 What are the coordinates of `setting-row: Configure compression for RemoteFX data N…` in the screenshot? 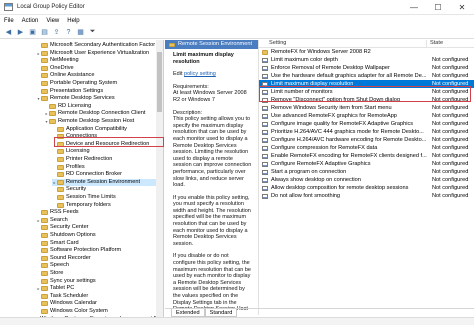 It's located at (366, 148).